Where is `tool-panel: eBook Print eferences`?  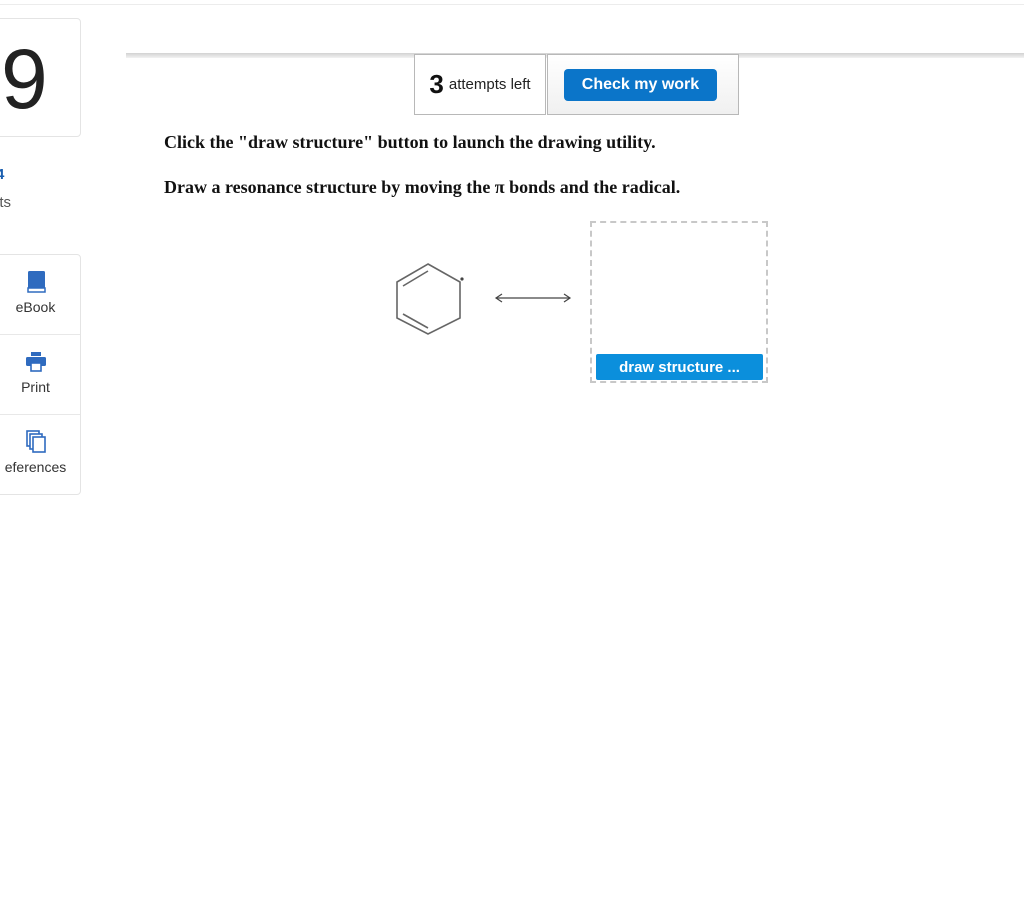 tool-panel: eBook Print eferences is located at coordinates (40, 374).